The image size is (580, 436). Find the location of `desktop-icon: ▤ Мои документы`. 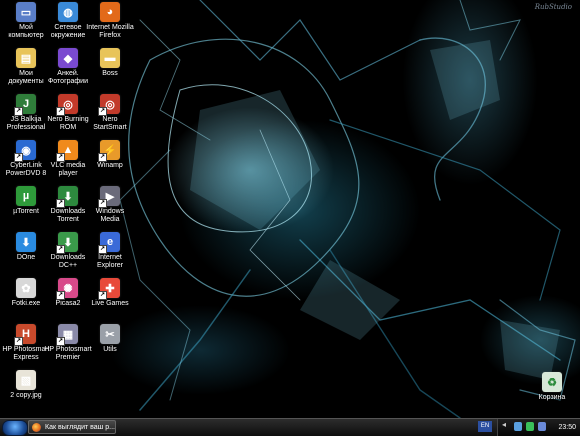

desktop-icon: ▤ Мои документы is located at coordinates (26, 67).